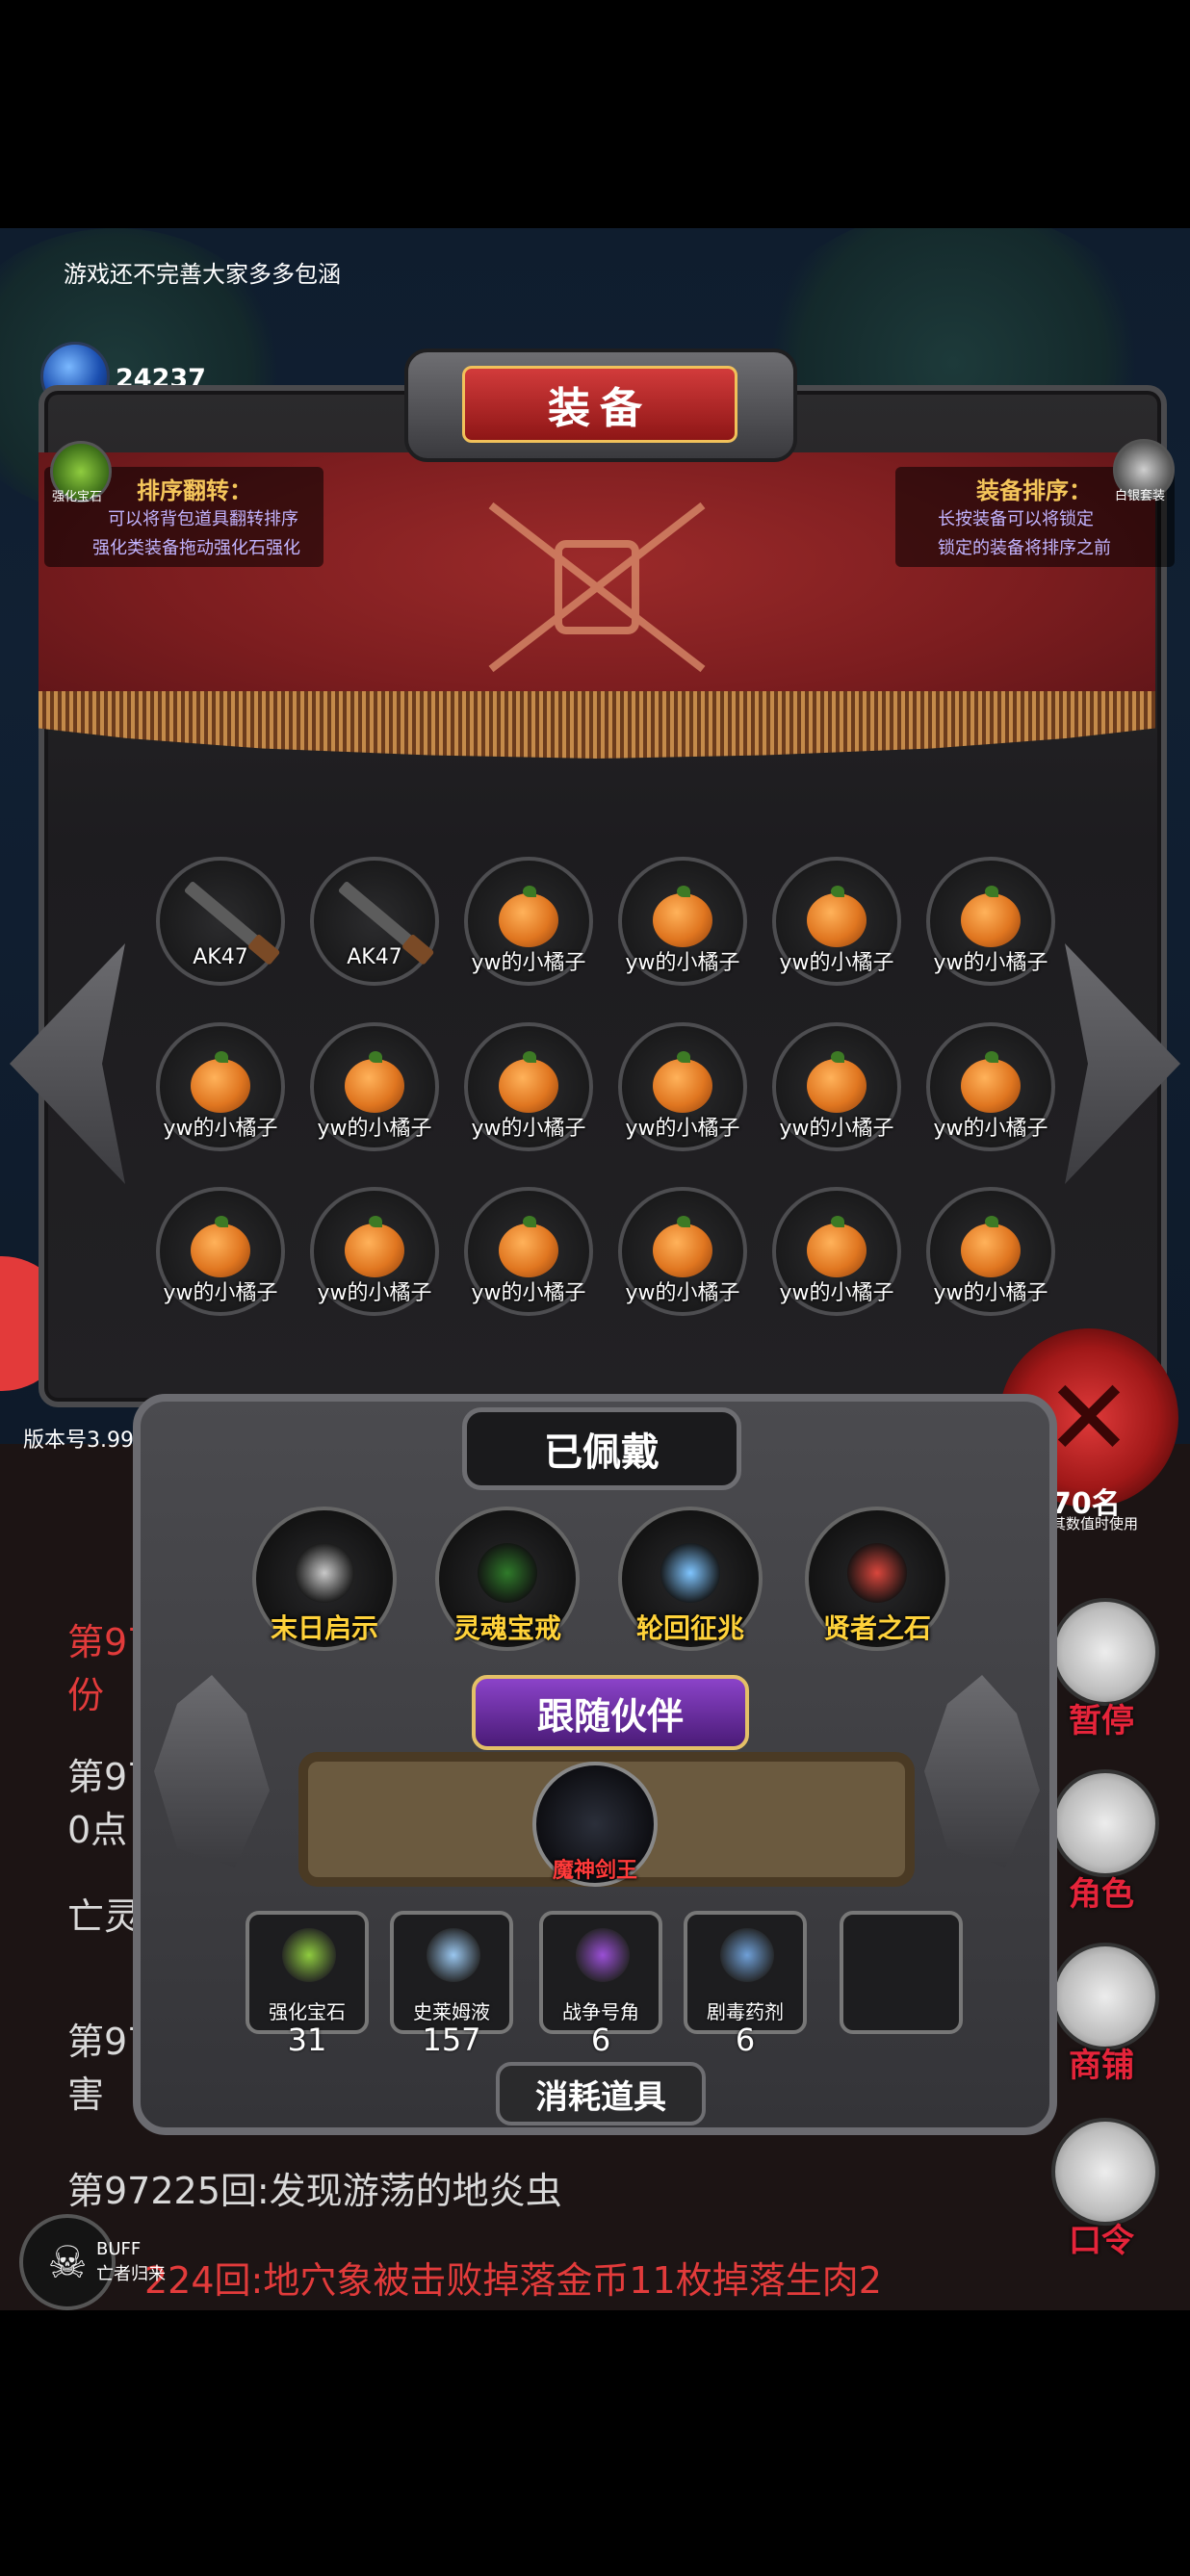 This screenshot has width=1190, height=2576. I want to click on password-book-icon, so click(1105, 2172).